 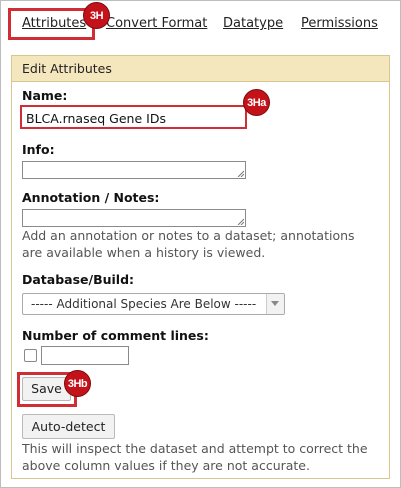 I want to click on callout-badge-name: 3Ha, so click(x=256, y=102).